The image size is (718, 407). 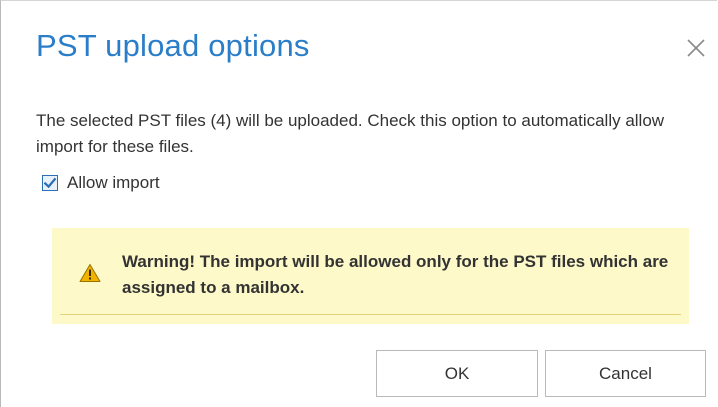 I want to click on cancel-button: Cancel, so click(x=625, y=373).